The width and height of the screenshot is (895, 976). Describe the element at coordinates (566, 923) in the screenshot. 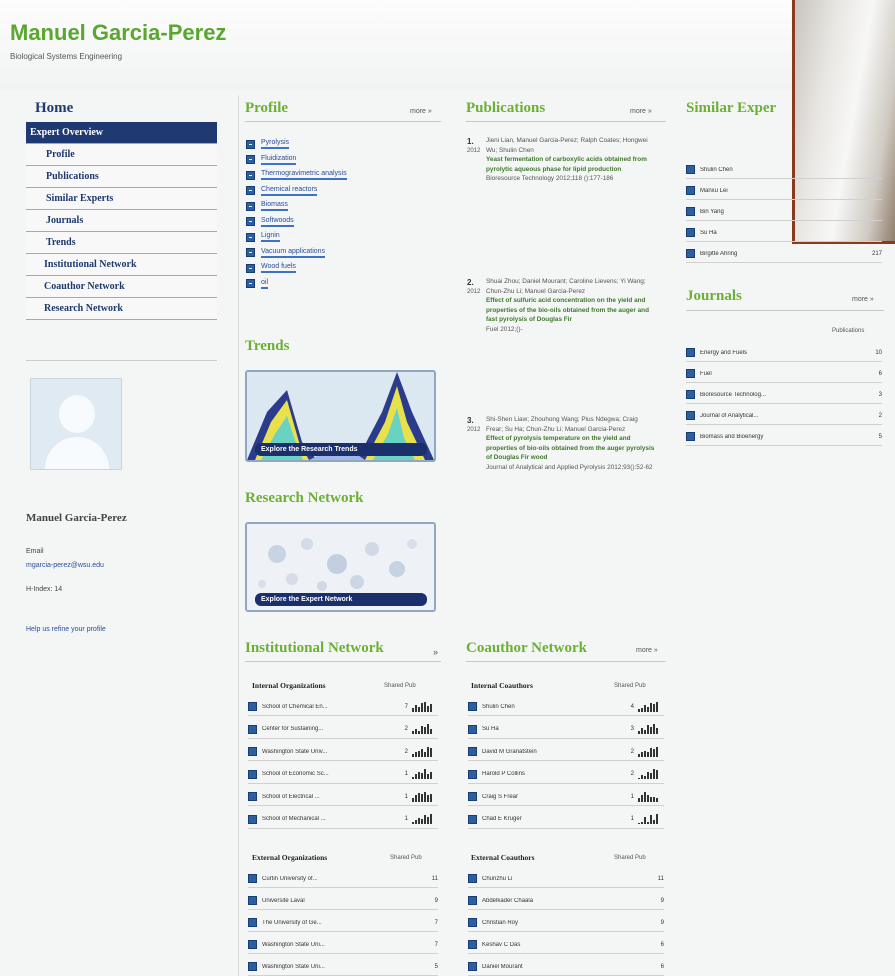

I see `external-coauthor-row: Christian Roy 9` at that location.